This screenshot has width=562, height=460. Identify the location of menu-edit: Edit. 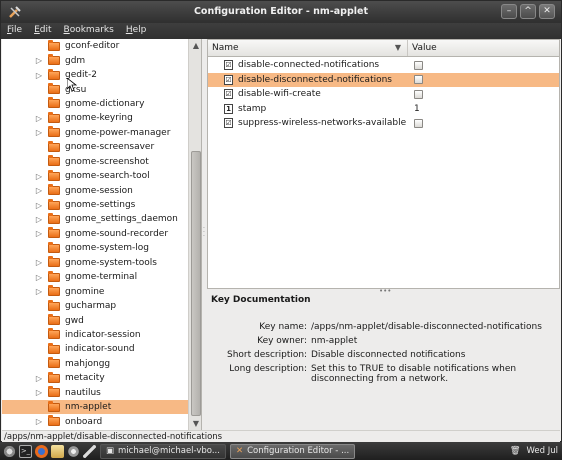
(42, 31).